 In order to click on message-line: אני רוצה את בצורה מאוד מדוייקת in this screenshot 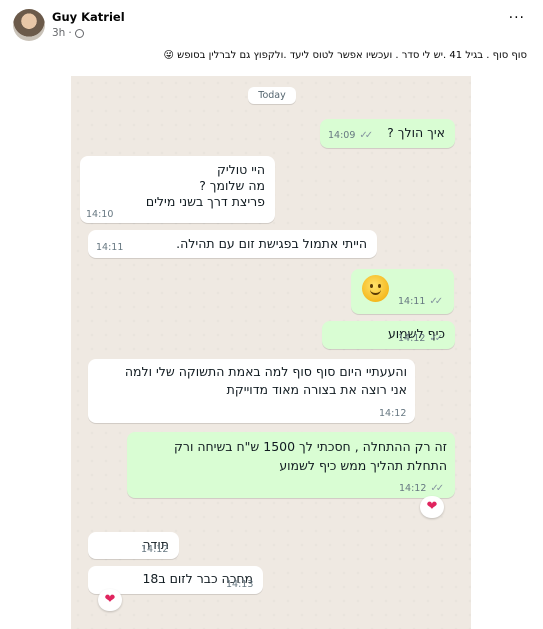, I will do `click(316, 389)`.